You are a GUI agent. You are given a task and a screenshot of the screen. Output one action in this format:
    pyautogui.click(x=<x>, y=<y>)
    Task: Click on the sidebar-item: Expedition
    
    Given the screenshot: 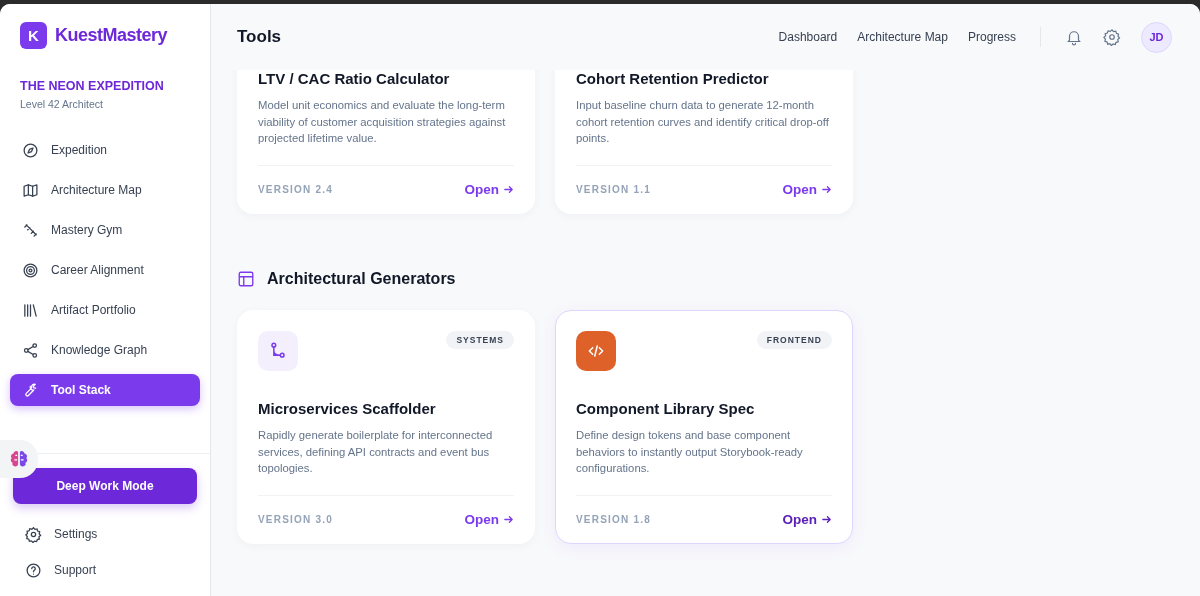 What is the action you would take?
    pyautogui.click(x=105, y=150)
    